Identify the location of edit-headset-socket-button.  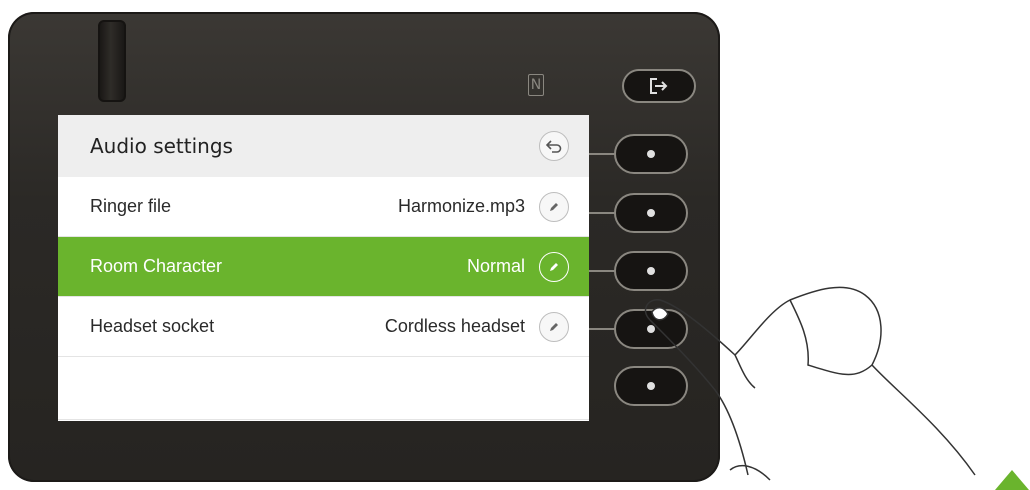
(554, 326).